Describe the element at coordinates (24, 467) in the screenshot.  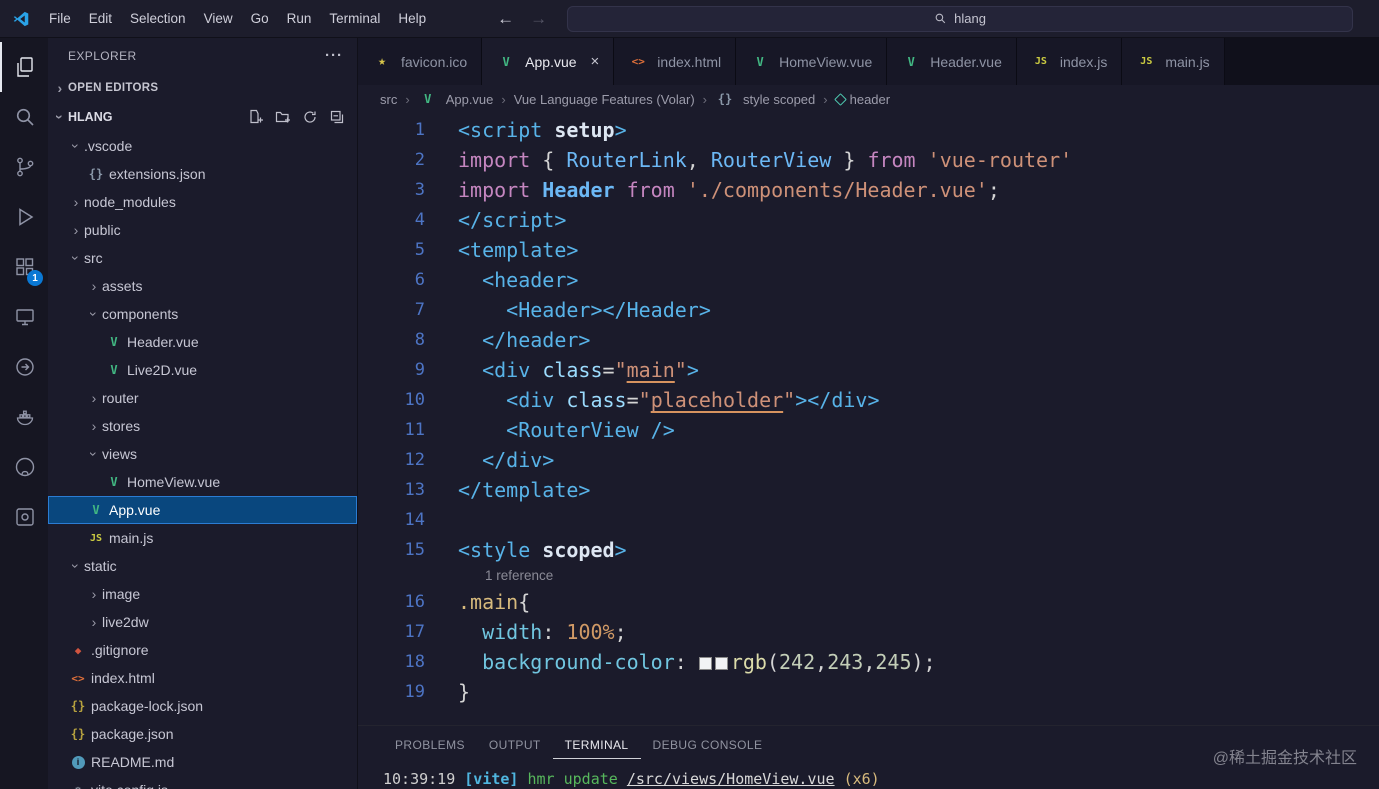
I see `github-activity-button` at that location.